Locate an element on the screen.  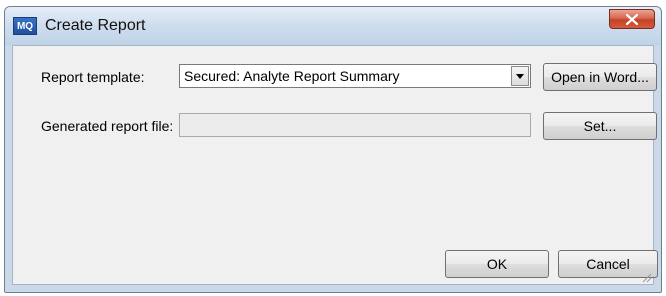
chevron-down-icon is located at coordinates (520, 76).